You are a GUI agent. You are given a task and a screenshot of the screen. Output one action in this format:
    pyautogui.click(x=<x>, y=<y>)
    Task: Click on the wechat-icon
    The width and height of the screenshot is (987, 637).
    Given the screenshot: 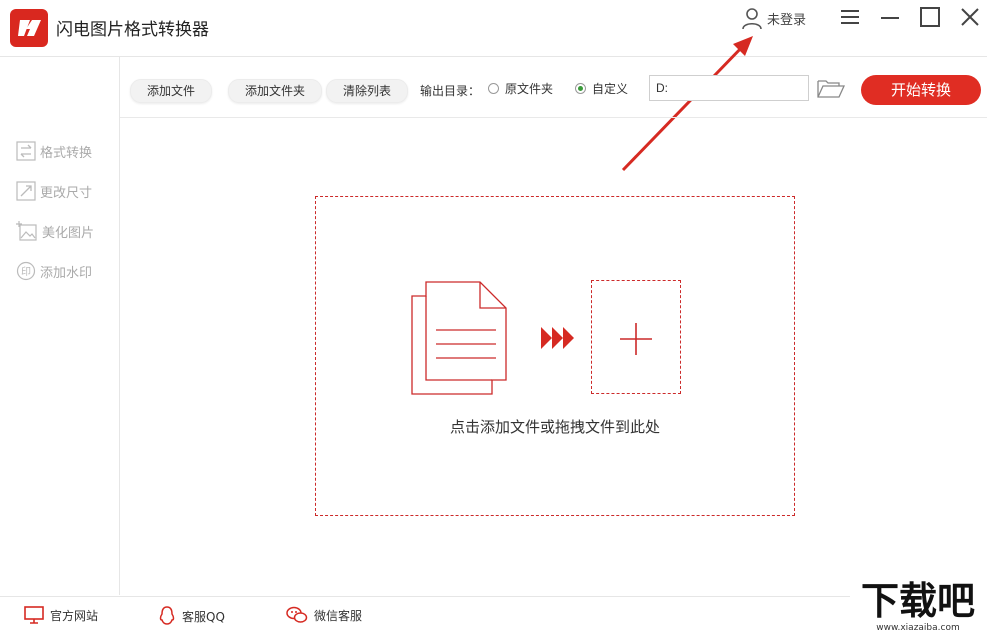 What is the action you would take?
    pyautogui.click(x=297, y=614)
    